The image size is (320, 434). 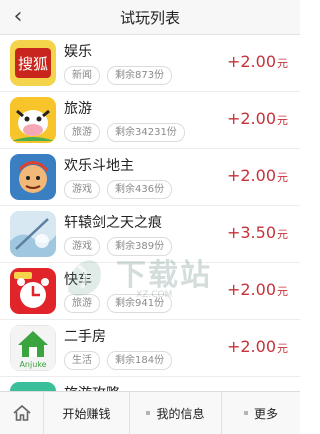 I want to click on category-tag: 生活, so click(x=82, y=360).